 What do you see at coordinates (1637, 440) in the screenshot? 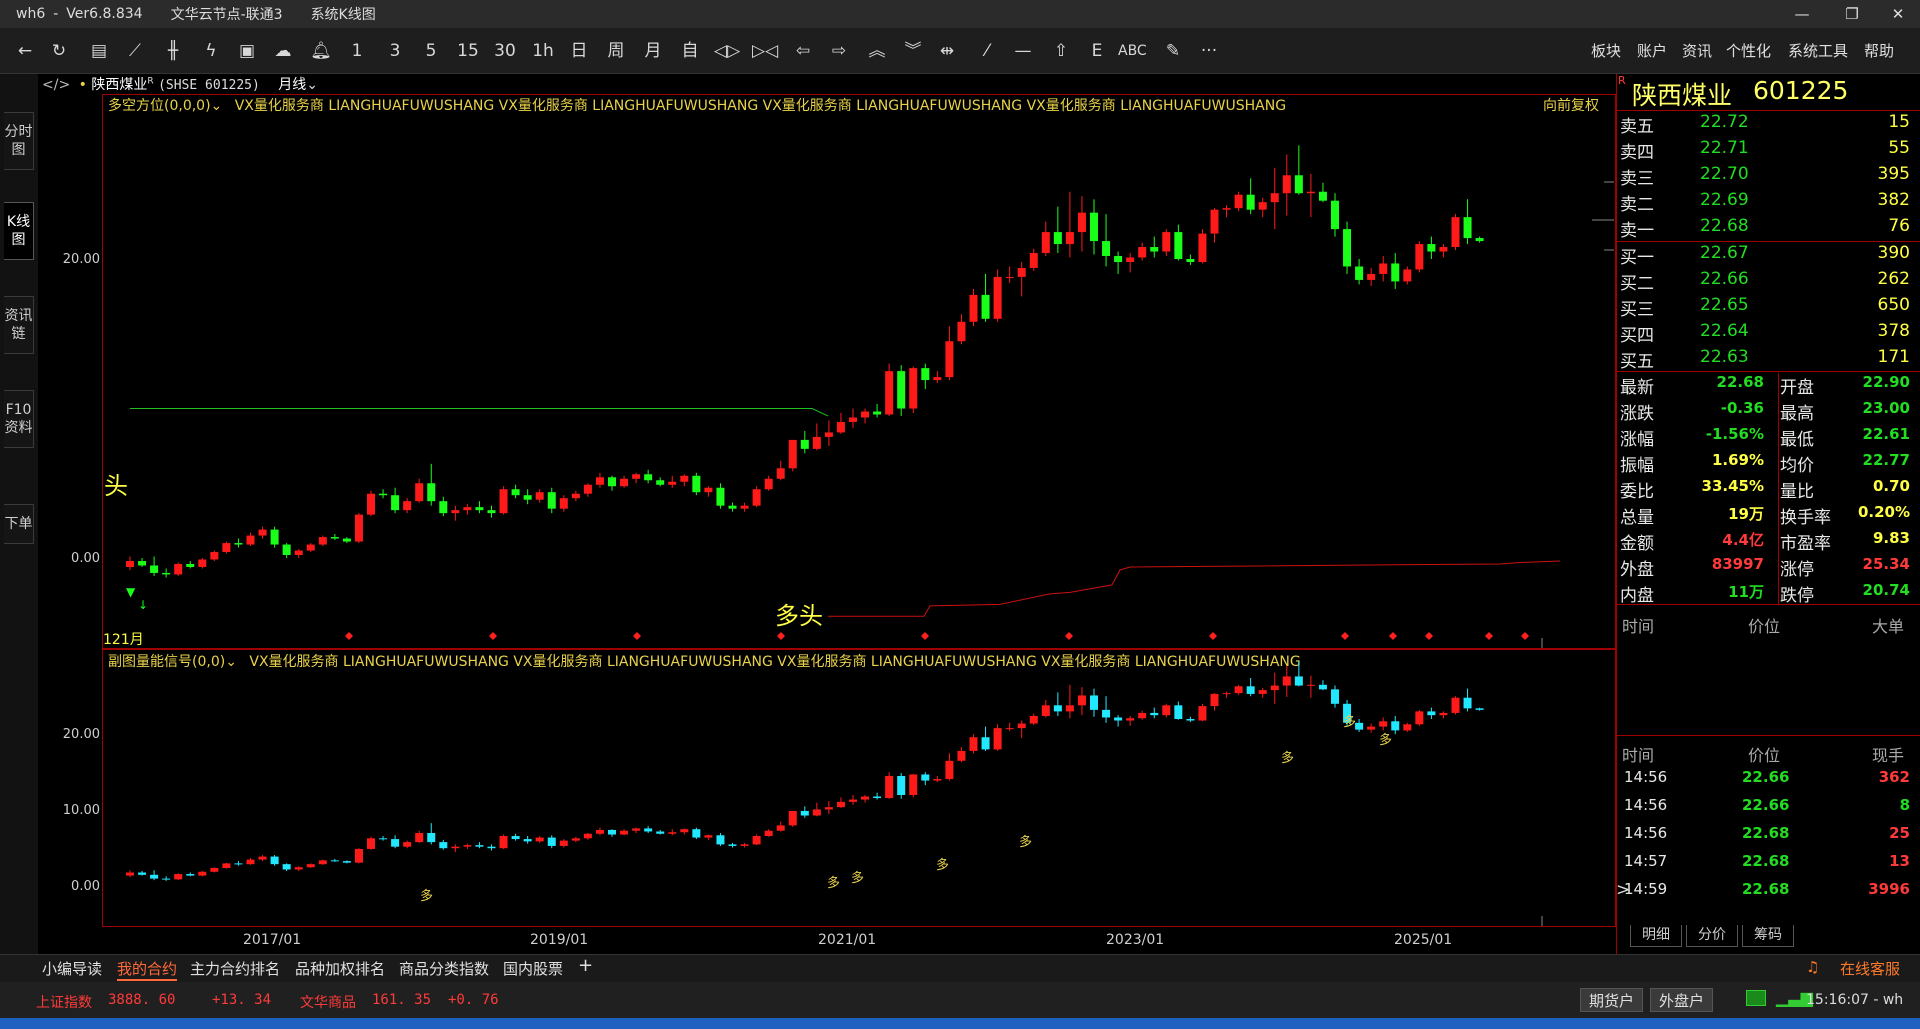
I see `stat-label: 涨幅` at bounding box center [1637, 440].